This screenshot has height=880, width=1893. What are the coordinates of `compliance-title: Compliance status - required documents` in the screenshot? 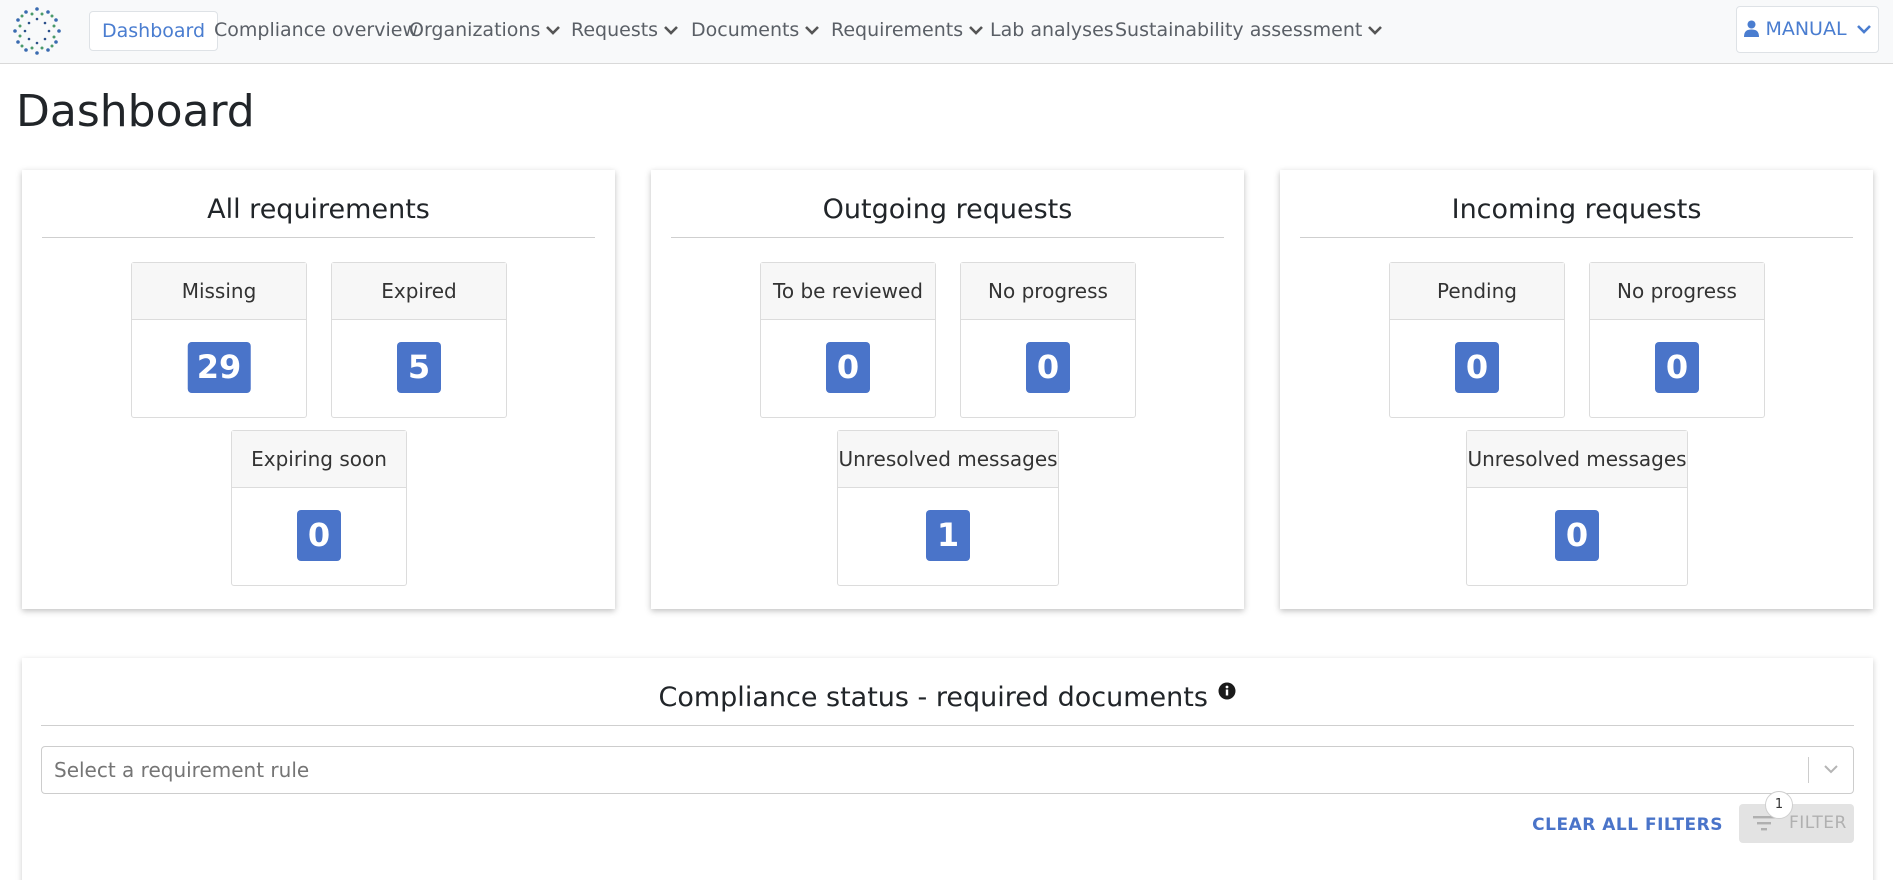 It's located at (947, 704).